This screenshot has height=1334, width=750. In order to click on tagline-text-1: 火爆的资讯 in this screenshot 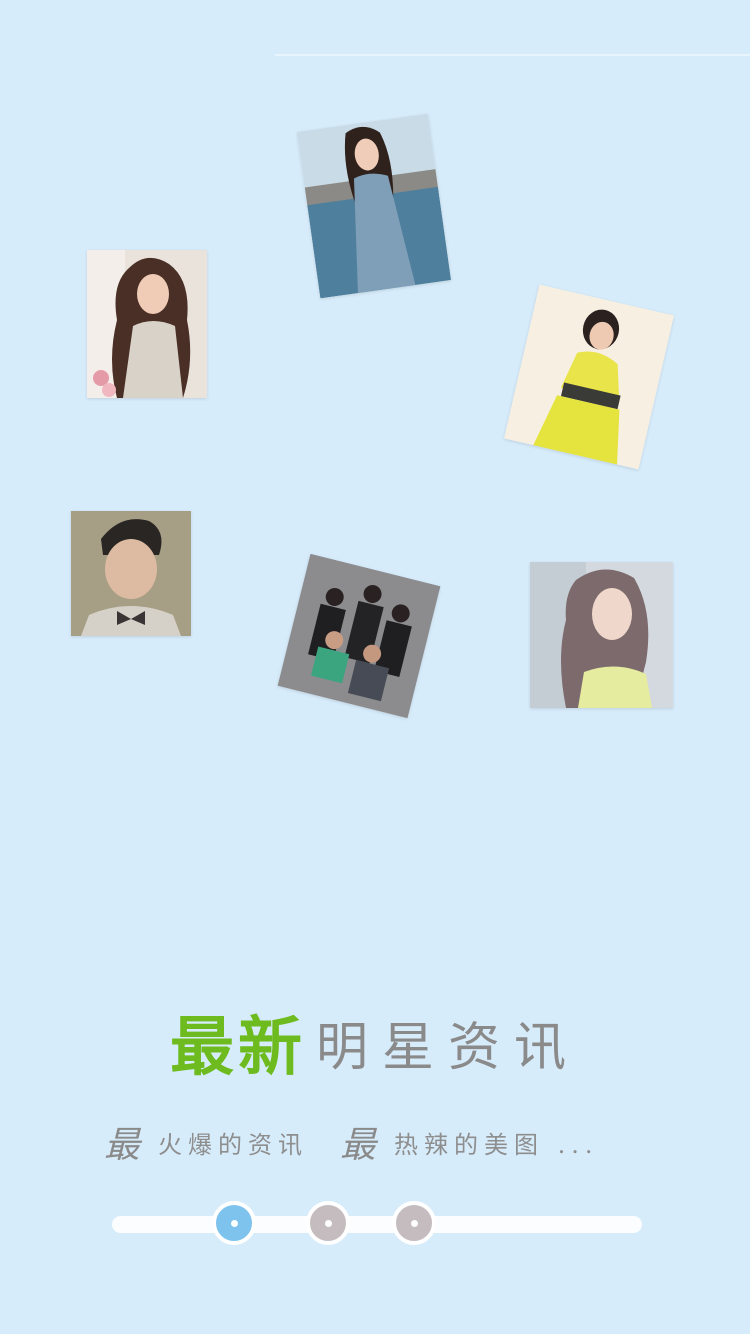, I will do `click(233, 1144)`.